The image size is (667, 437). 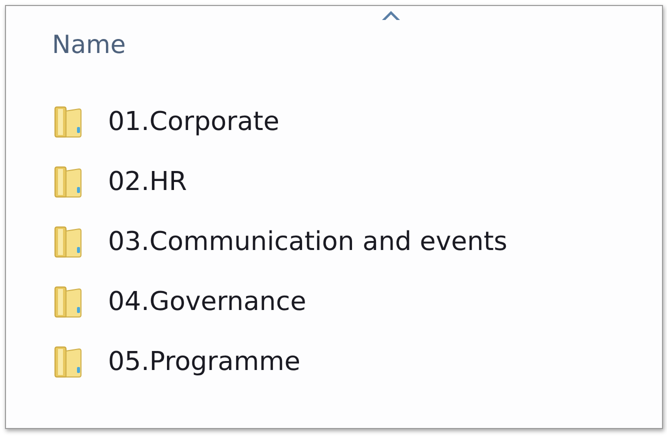 What do you see at coordinates (194, 122) in the screenshot?
I see `folder-name: 01.Corporate` at bounding box center [194, 122].